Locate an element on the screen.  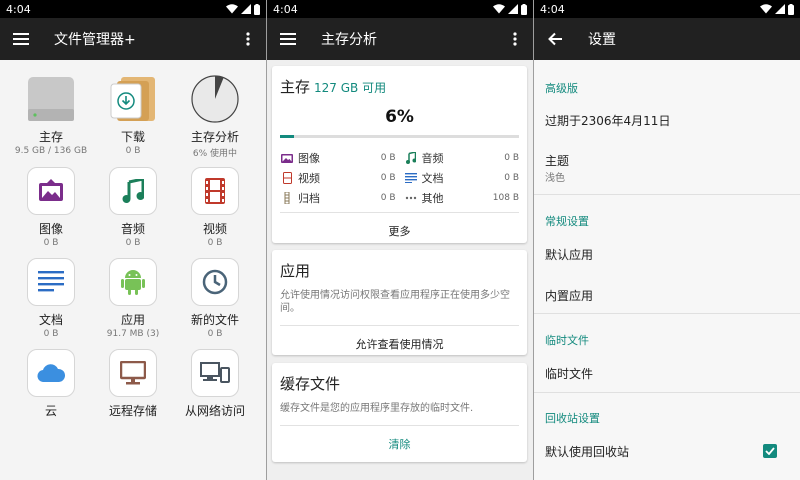
shortcut-label: 视频 is located at coordinates (214, 229).